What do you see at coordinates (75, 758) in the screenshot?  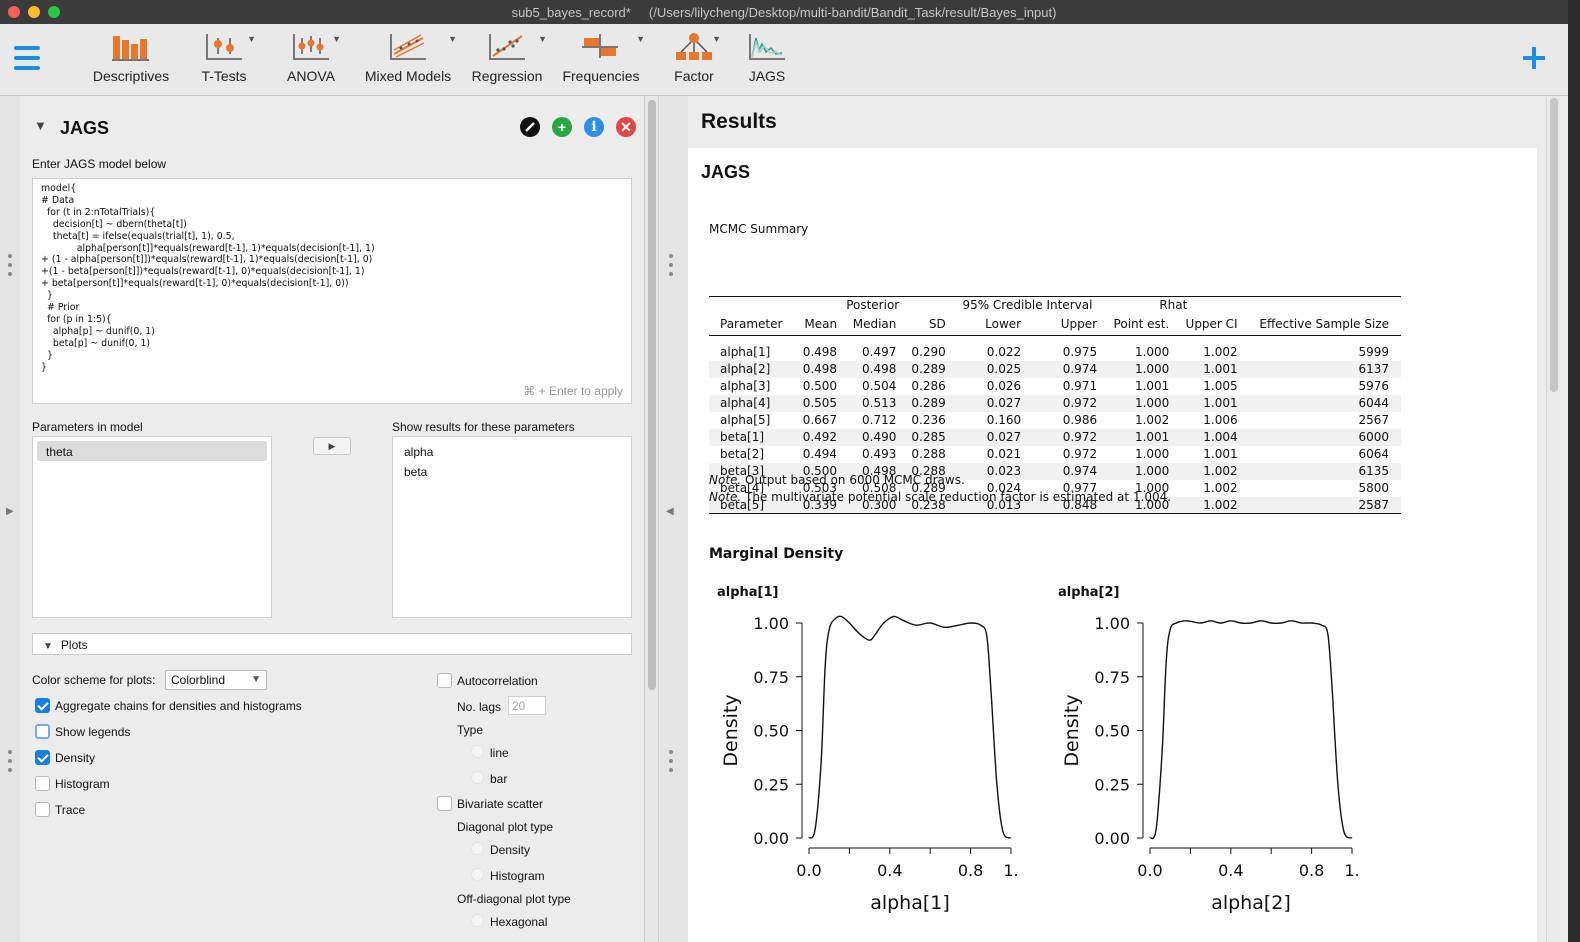 I see `density-label: Density` at bounding box center [75, 758].